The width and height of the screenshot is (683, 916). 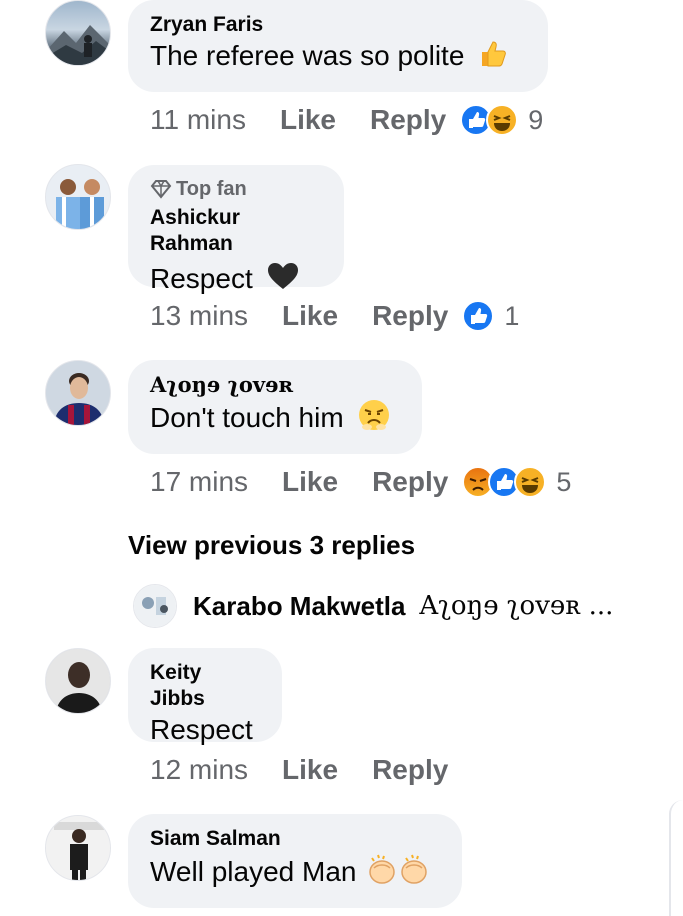 What do you see at coordinates (211, 189) in the screenshot?
I see `top-fan-label: Top fan` at bounding box center [211, 189].